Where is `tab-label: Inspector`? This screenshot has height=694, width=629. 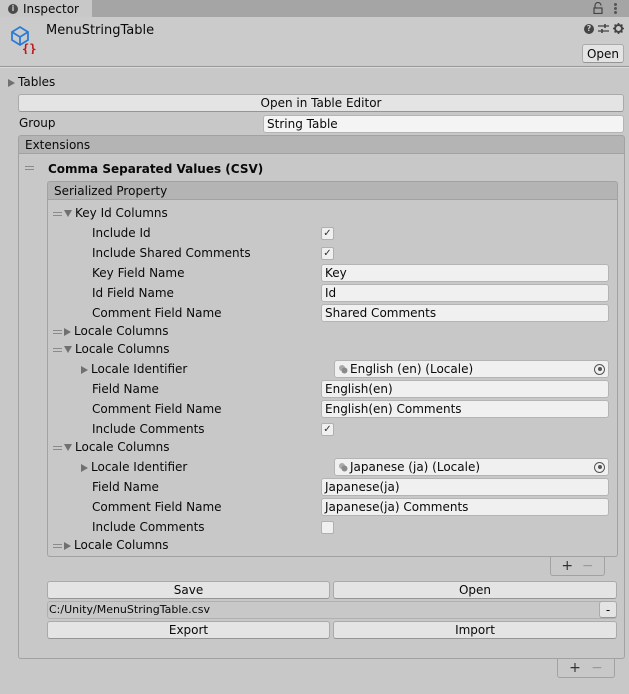
tab-label: Inspector is located at coordinates (51, 8).